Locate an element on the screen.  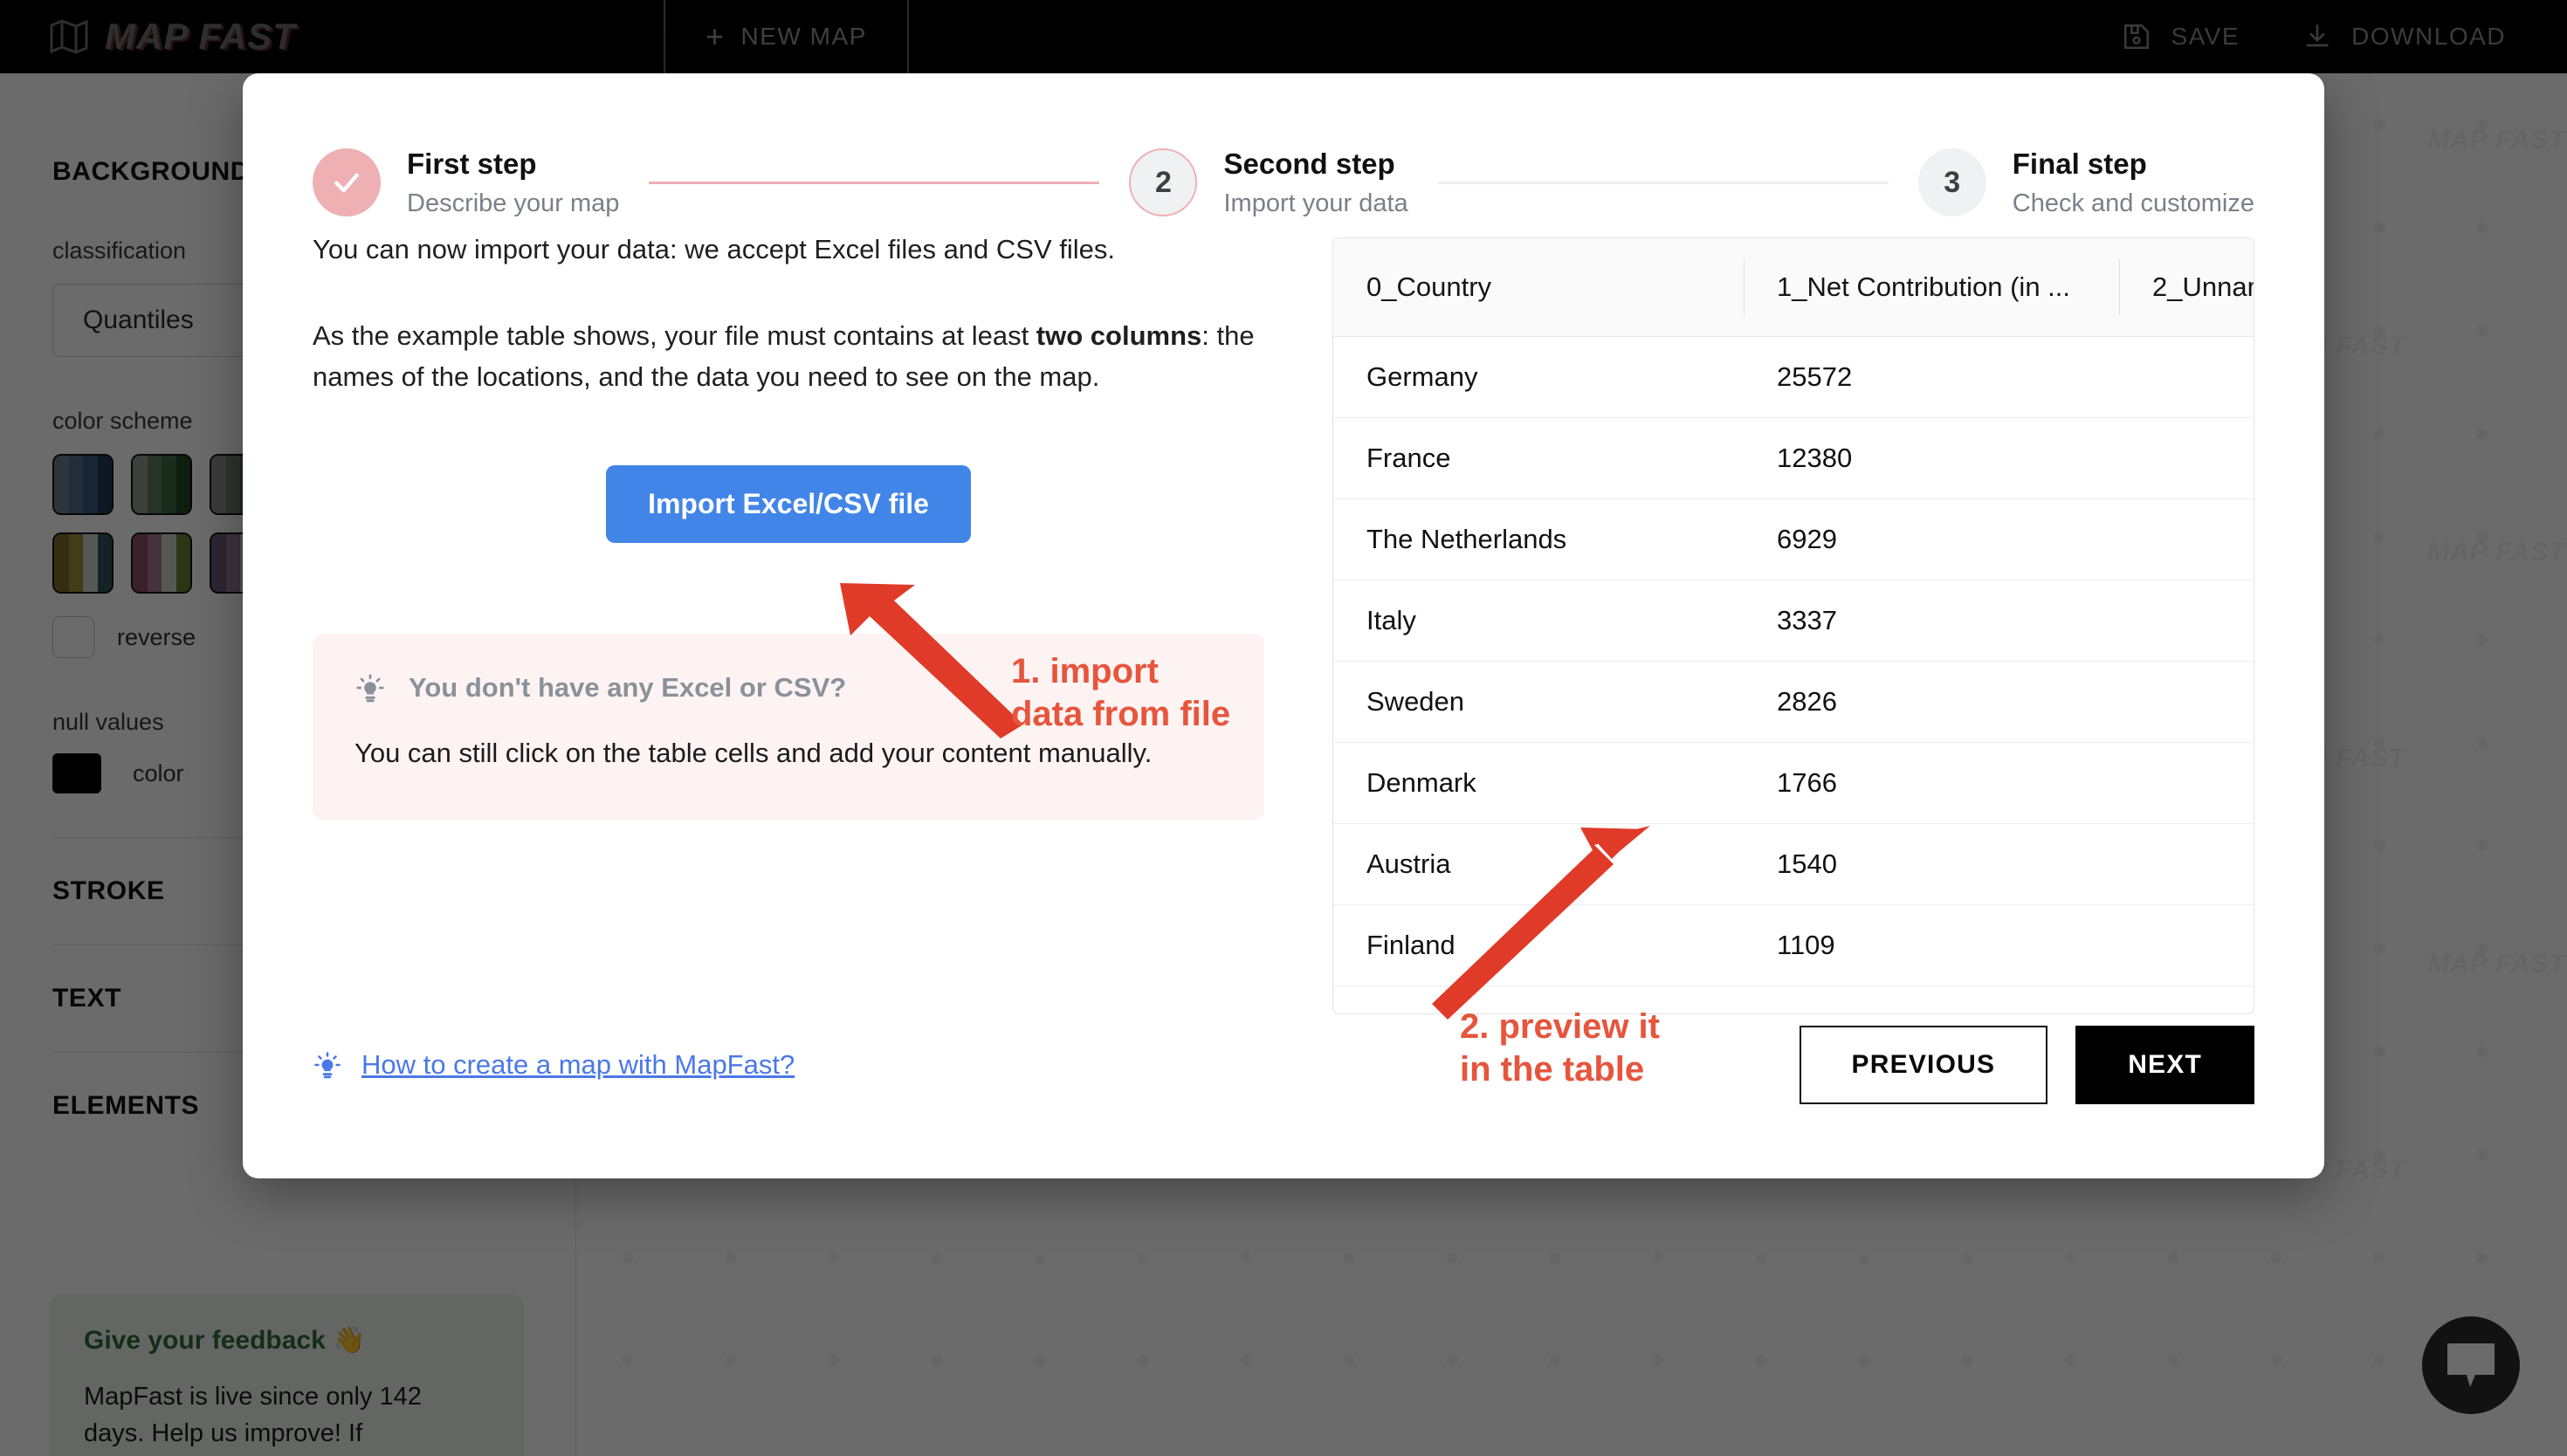
tip-title: You don't have any Excel or CSV? is located at coordinates (628, 688).